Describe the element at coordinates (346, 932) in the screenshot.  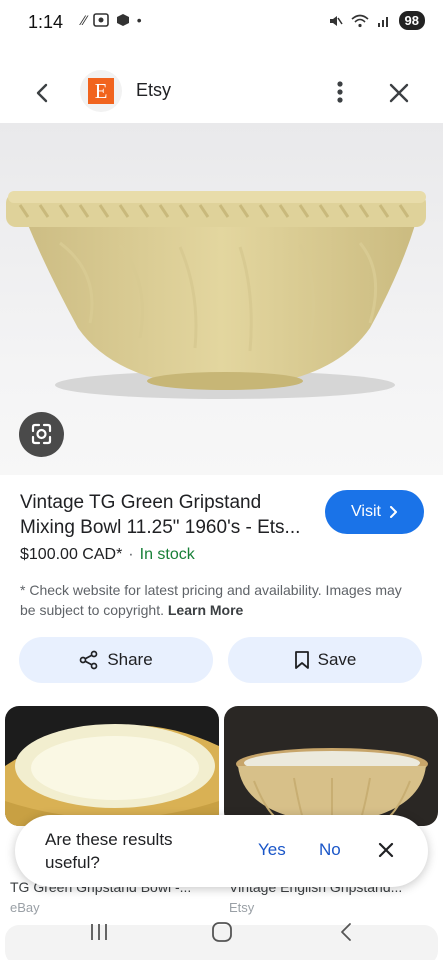
I see `nav-back-icon` at that location.